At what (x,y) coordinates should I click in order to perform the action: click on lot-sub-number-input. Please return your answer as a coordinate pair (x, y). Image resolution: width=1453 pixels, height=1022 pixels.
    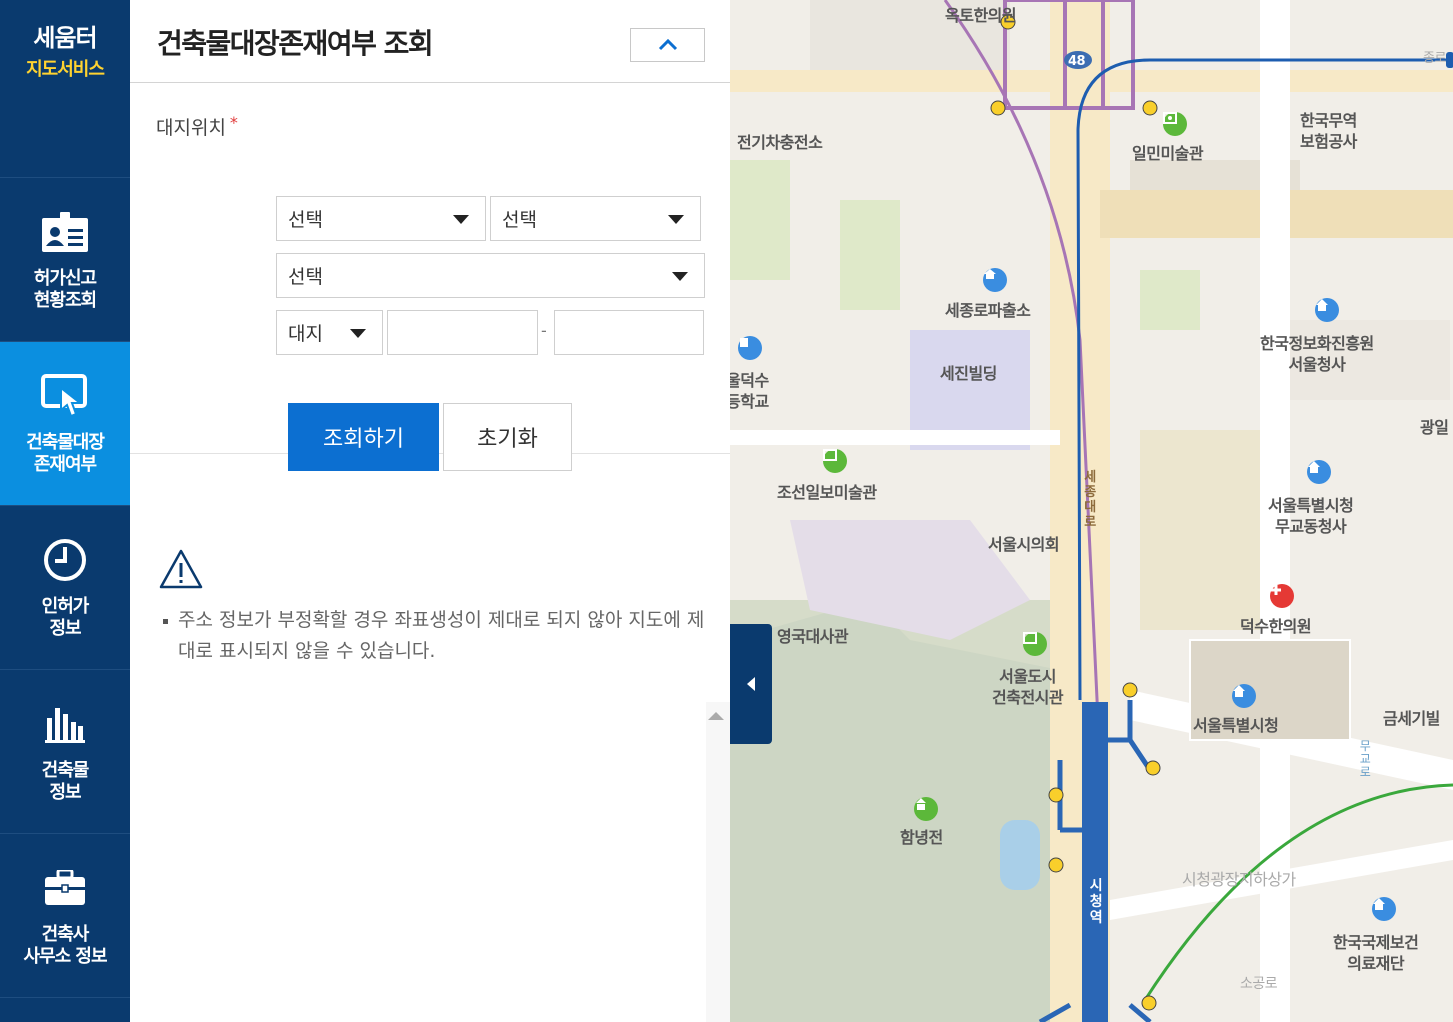
    Looking at the image, I should click on (629, 332).